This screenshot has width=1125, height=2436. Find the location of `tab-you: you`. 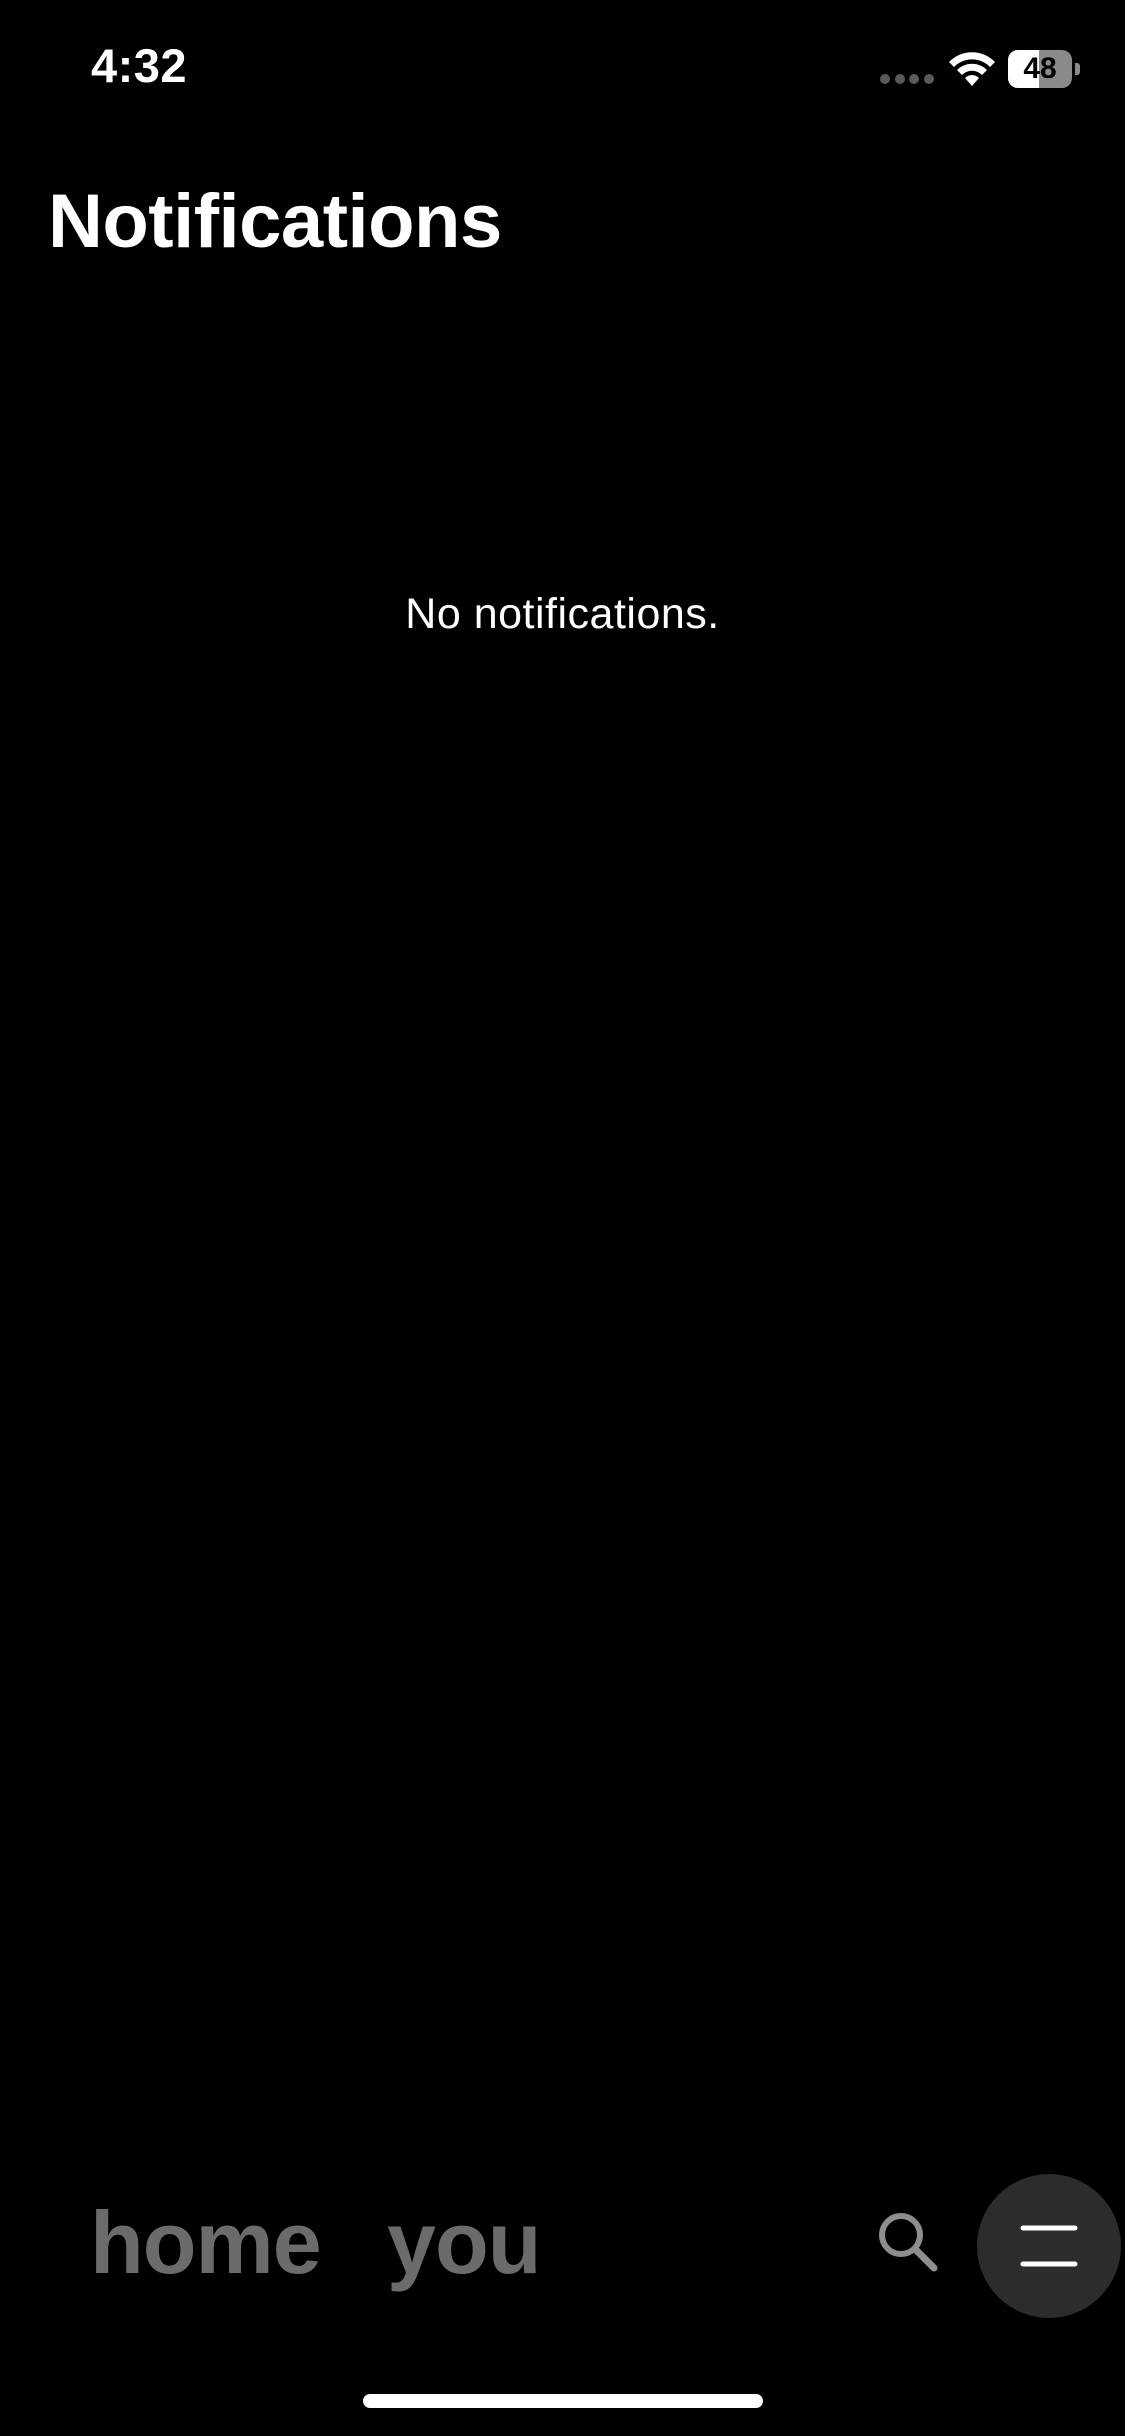

tab-you: you is located at coordinates (464, 2243).